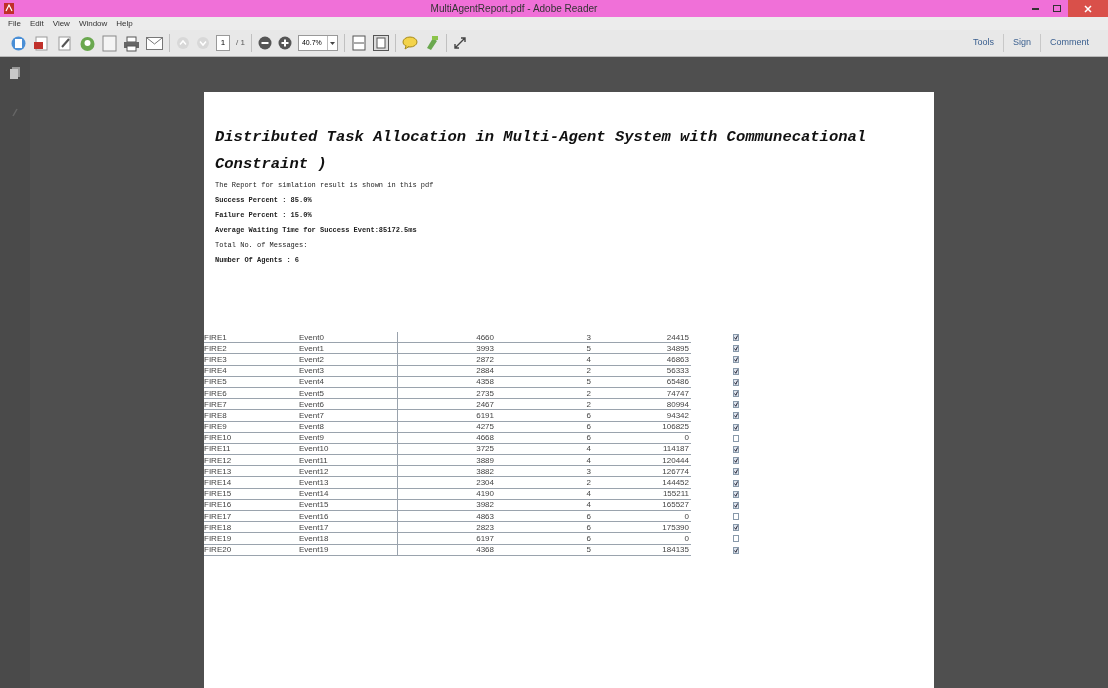 This screenshot has width=1108, height=688. What do you see at coordinates (41, 43) in the screenshot?
I see `pdf-file-icon` at bounding box center [41, 43].